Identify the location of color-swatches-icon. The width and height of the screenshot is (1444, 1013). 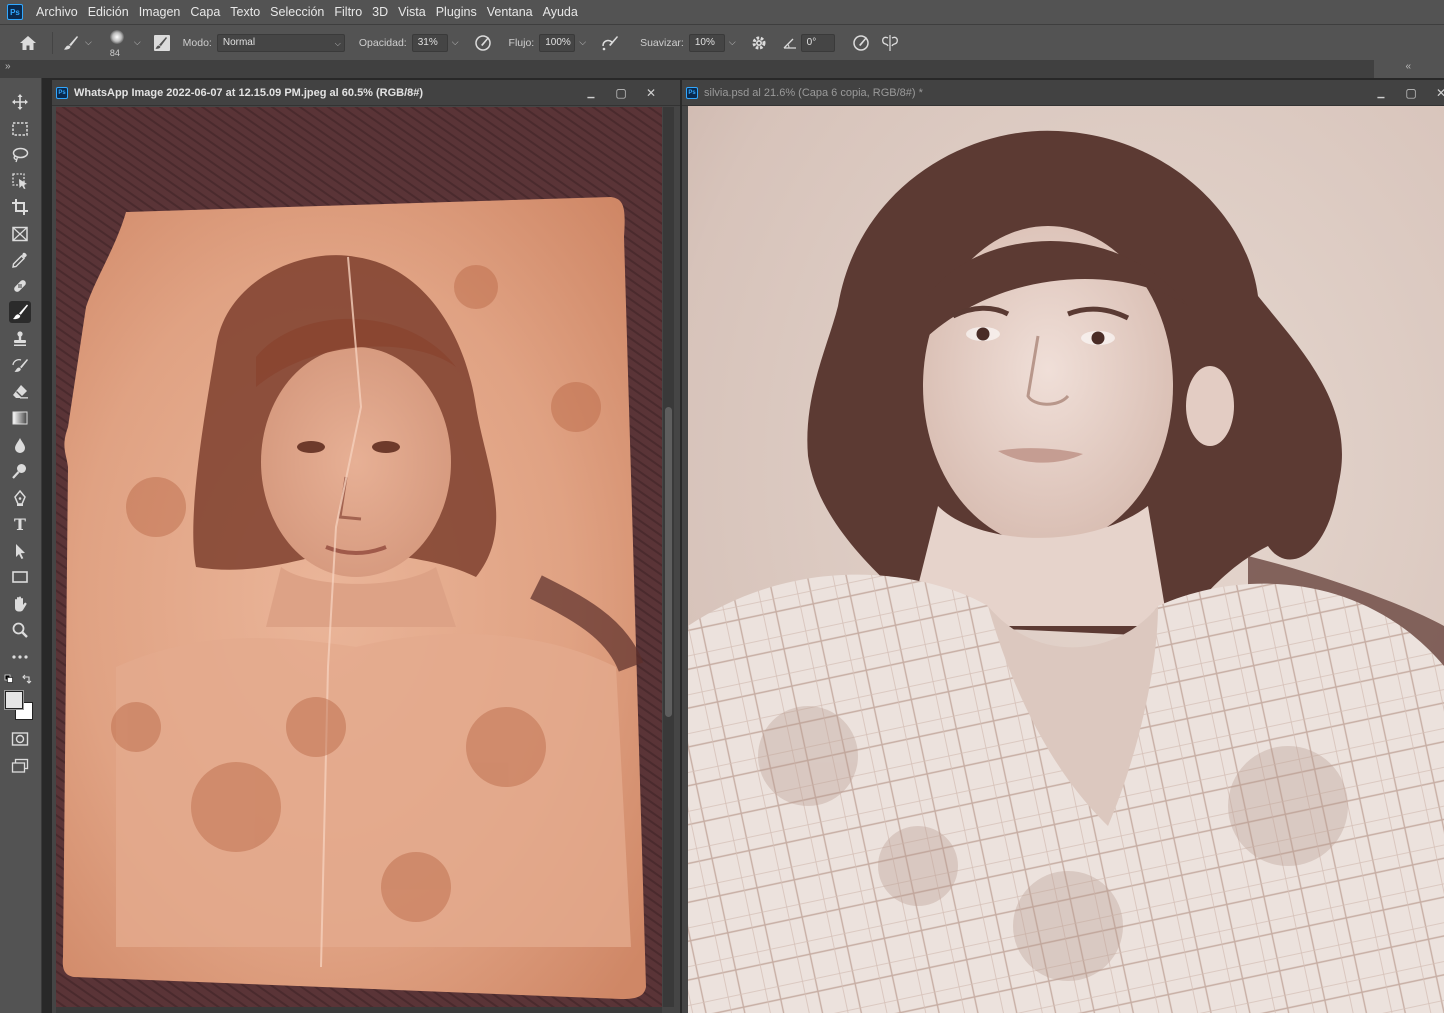
(19, 705).